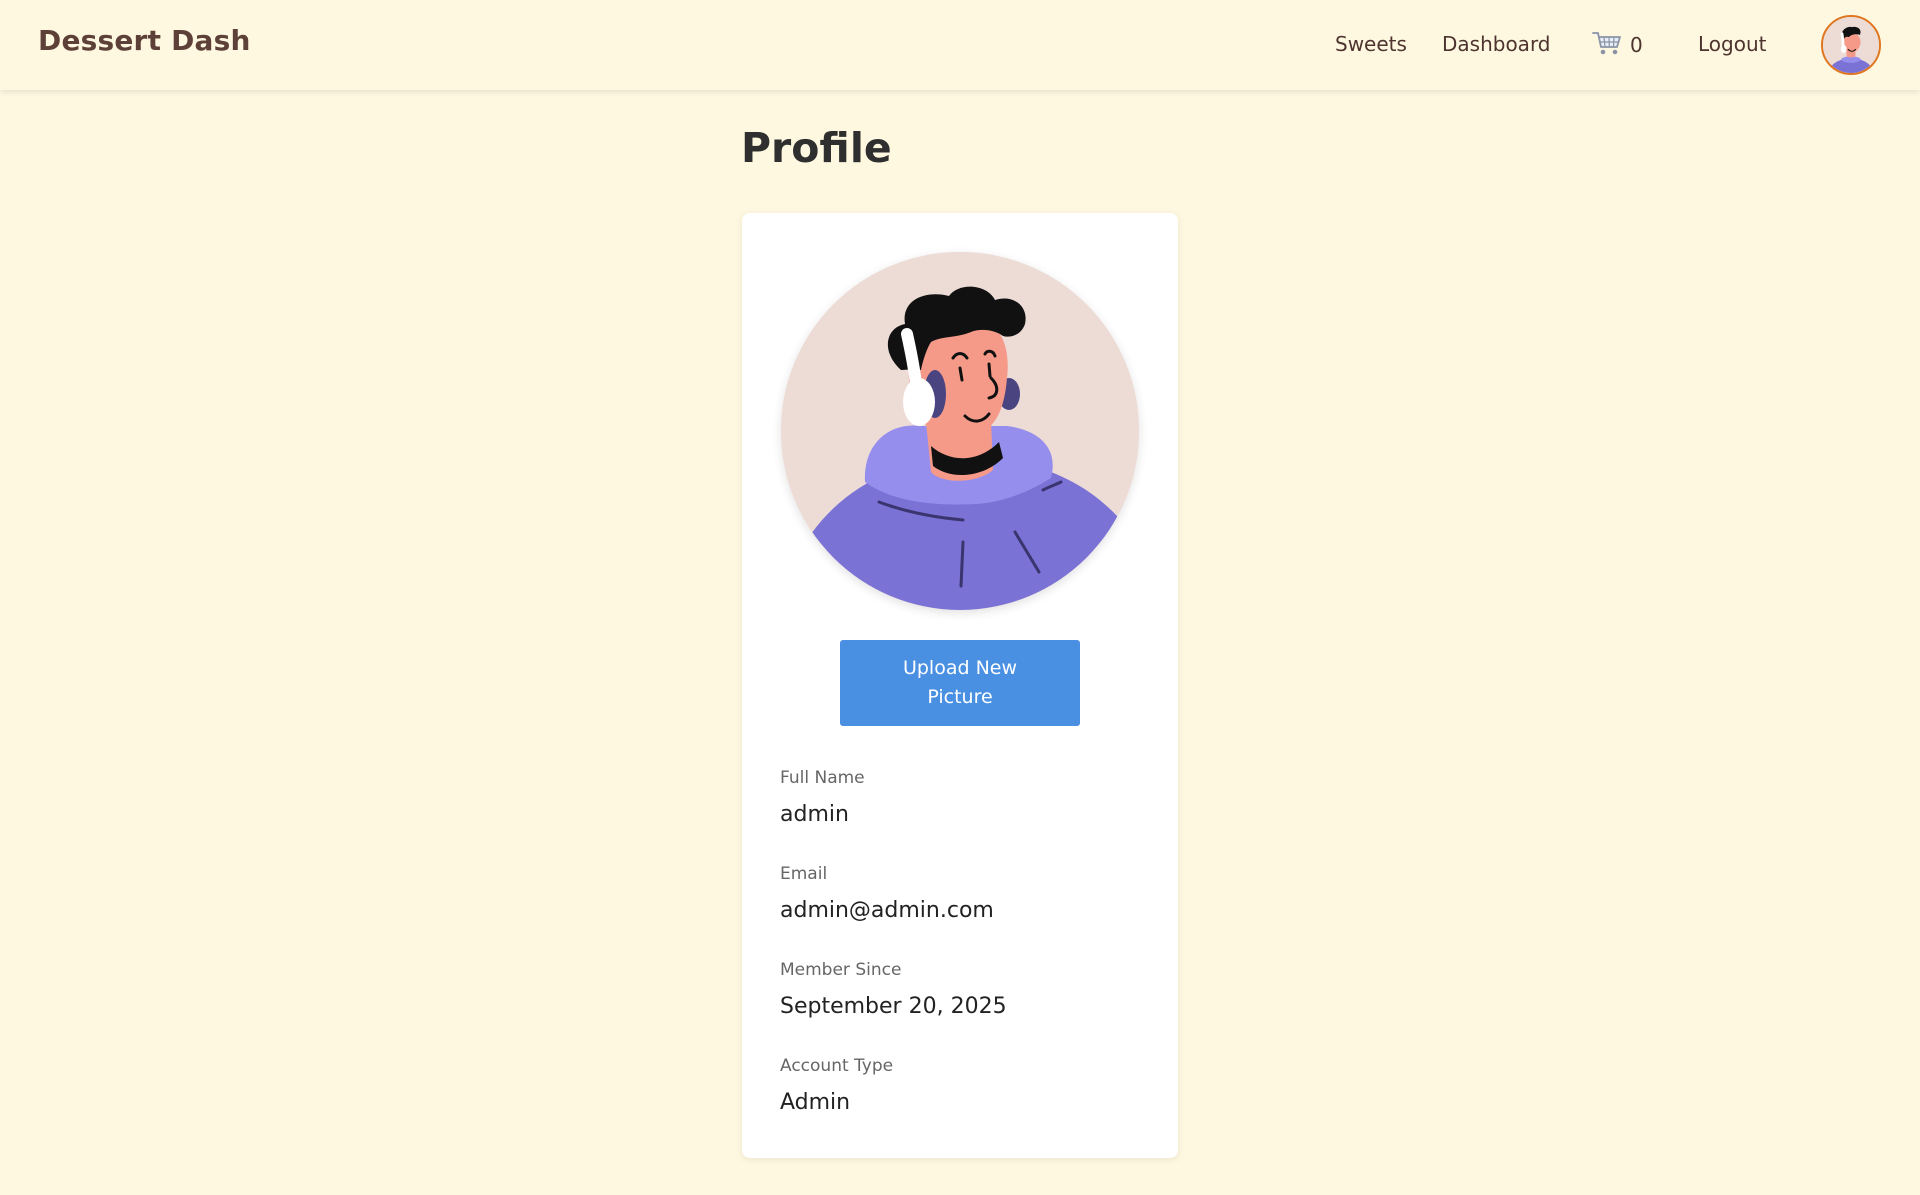  I want to click on member-since-value: September 20, 2025, so click(893, 1006).